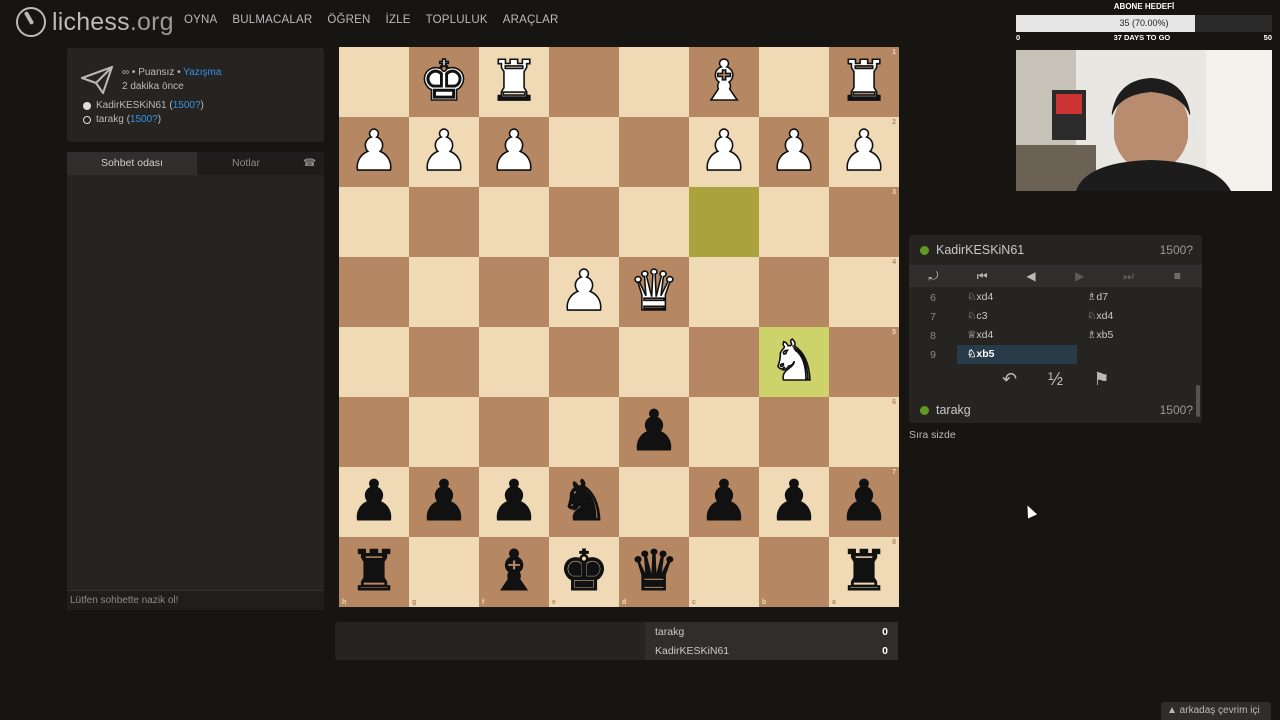  I want to click on mode-link: Yazışma, so click(202, 72).